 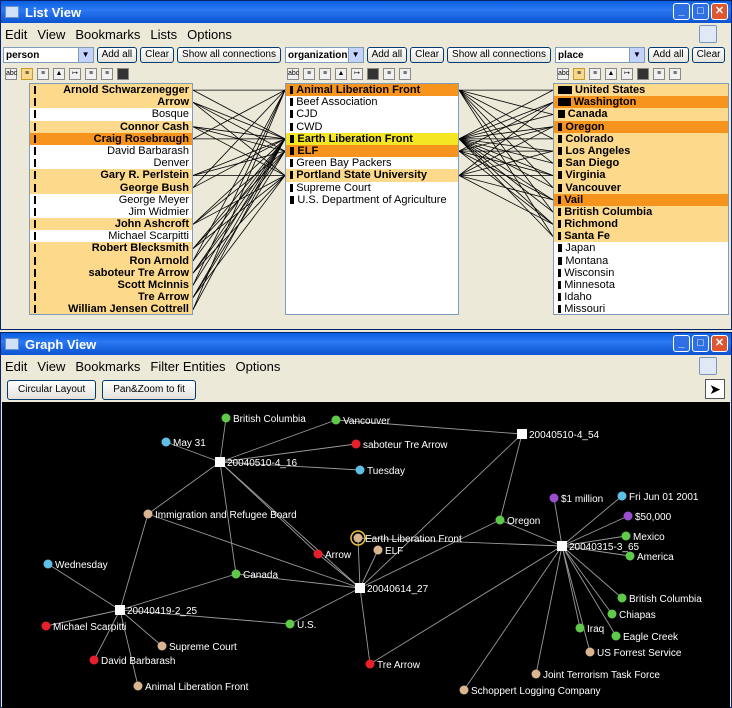 I want to click on person-list-item: George Meyer, so click(x=111, y=200).